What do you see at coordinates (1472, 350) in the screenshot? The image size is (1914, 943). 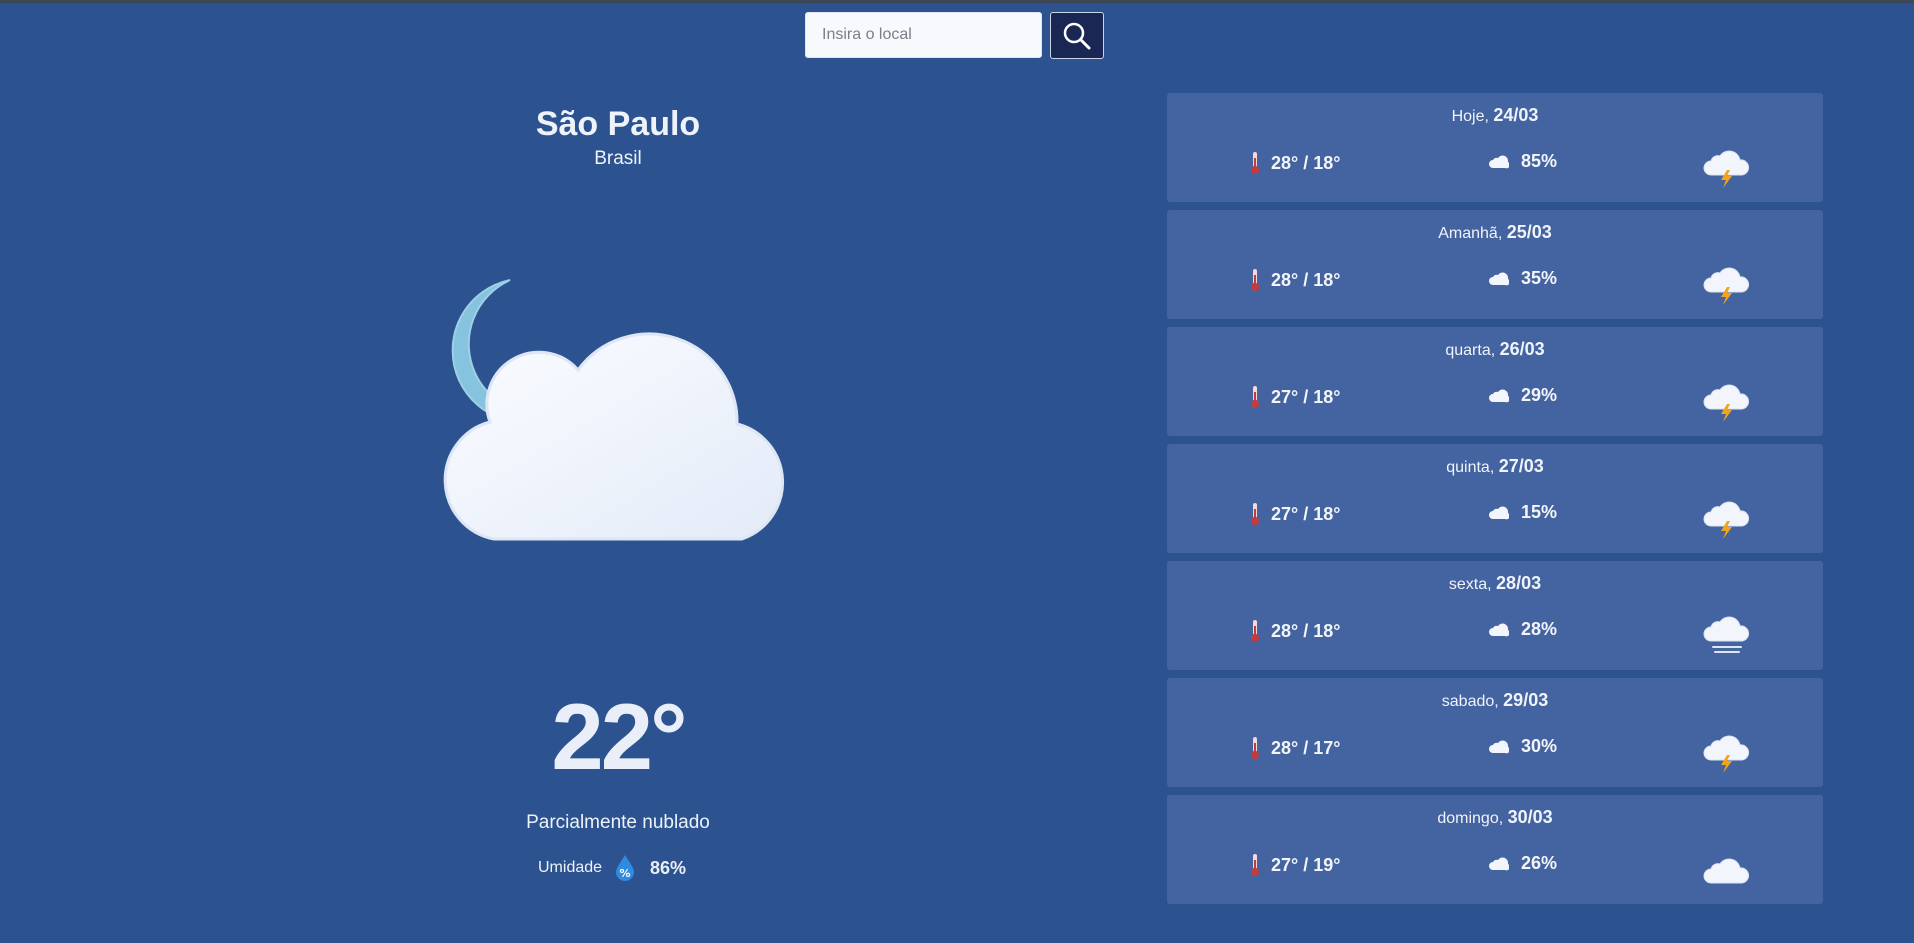 I see `forecast-day-label: quarta,` at bounding box center [1472, 350].